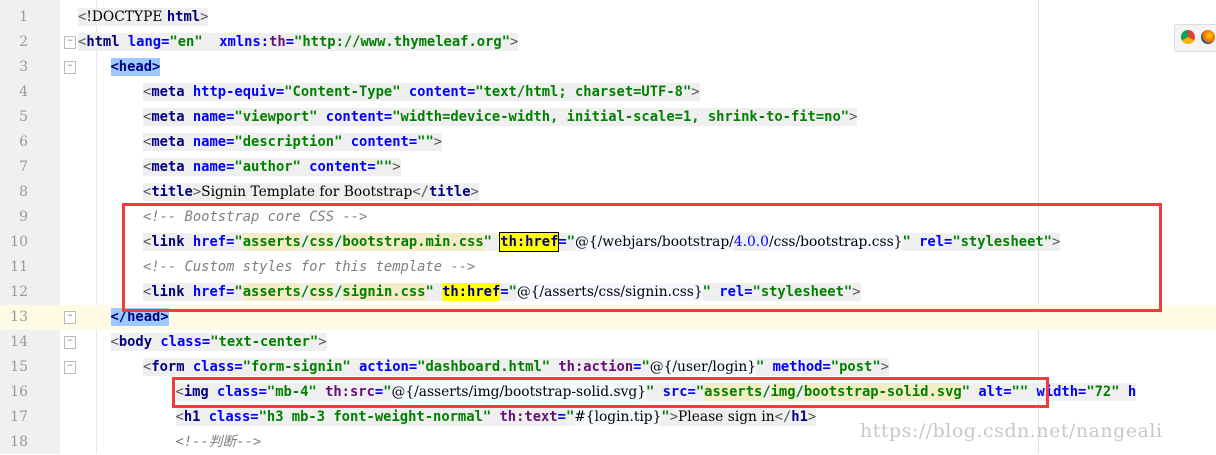  I want to click on code-text: <!-- Custom styles for this template -->, so click(309, 267).